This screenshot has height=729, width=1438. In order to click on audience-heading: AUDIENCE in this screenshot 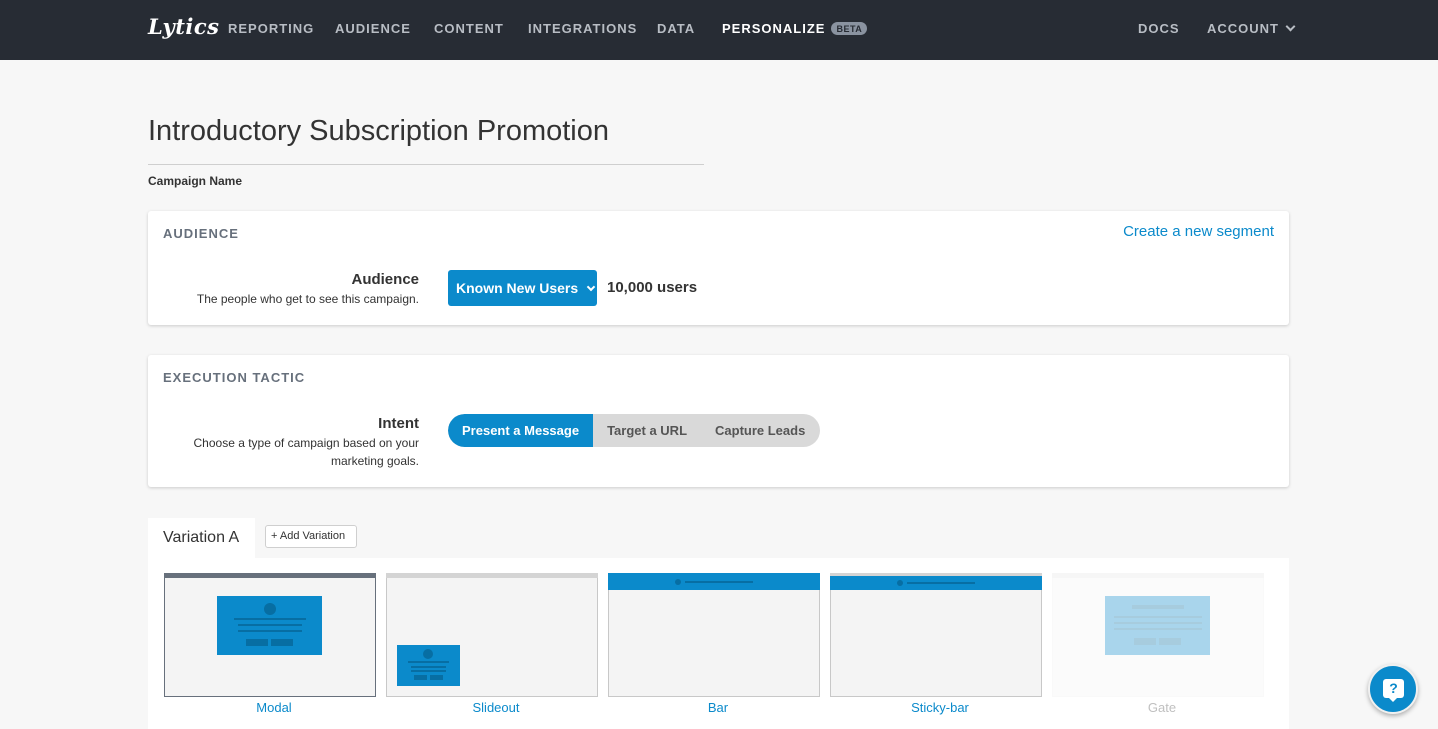, I will do `click(201, 233)`.